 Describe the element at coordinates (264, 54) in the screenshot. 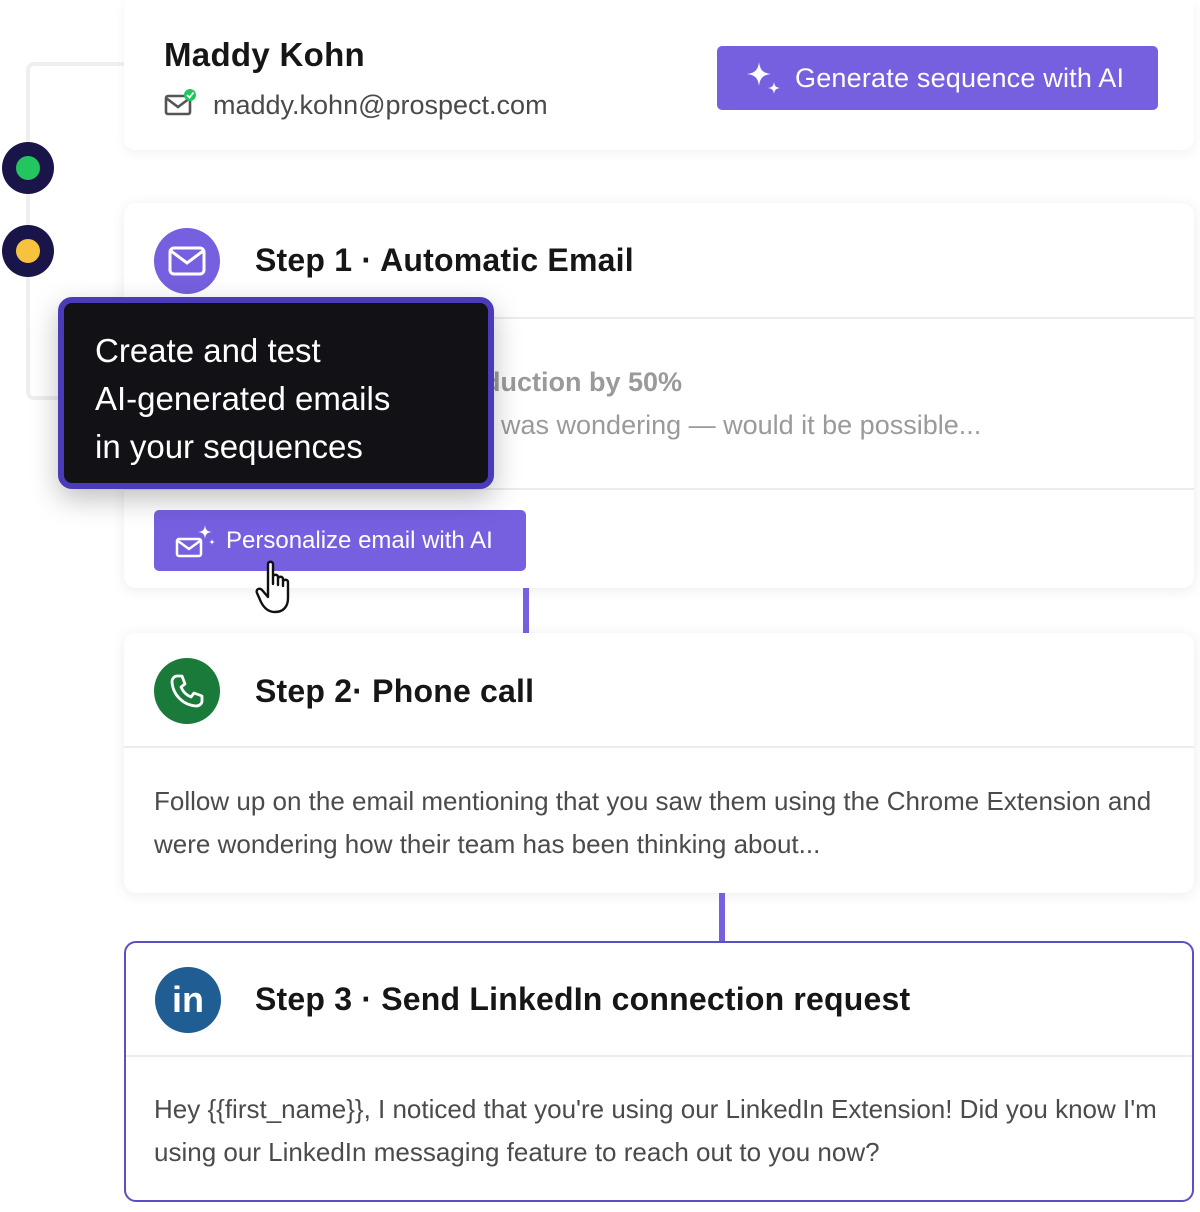

I see `prospect-name: Maddy Kohn` at that location.